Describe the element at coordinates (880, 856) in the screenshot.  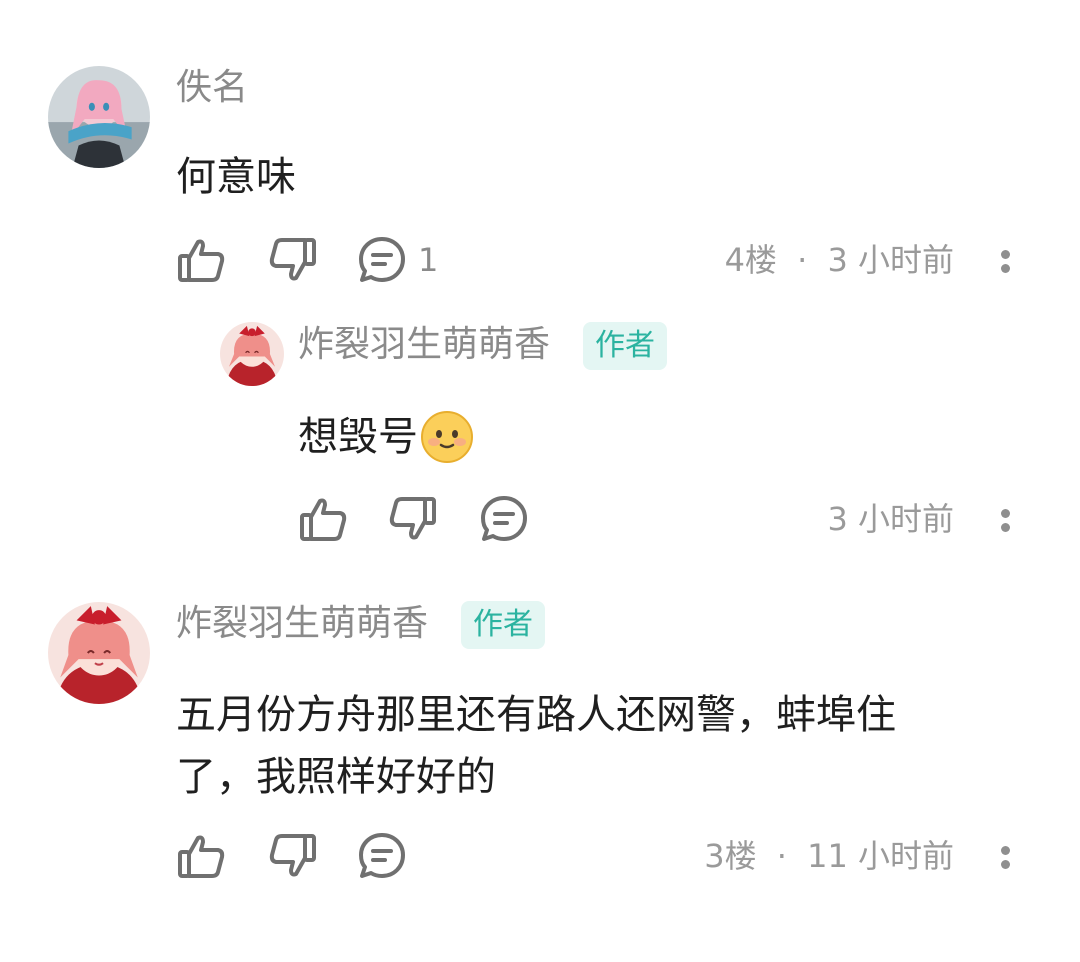
I see `timestamp: 11 小时前` at that location.